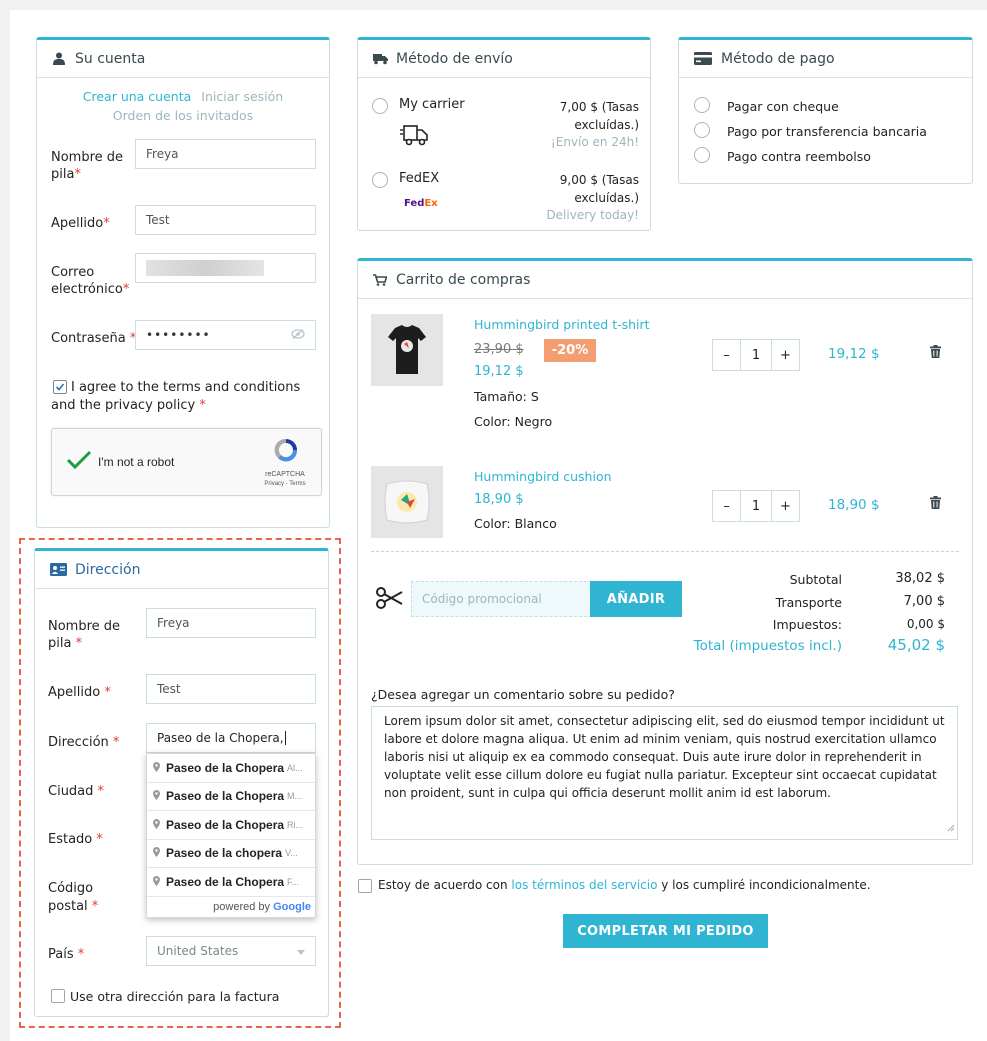 The width and height of the screenshot is (987, 1041). What do you see at coordinates (636, 599) in the screenshot?
I see `promo-add-button: AÑADIR` at bounding box center [636, 599].